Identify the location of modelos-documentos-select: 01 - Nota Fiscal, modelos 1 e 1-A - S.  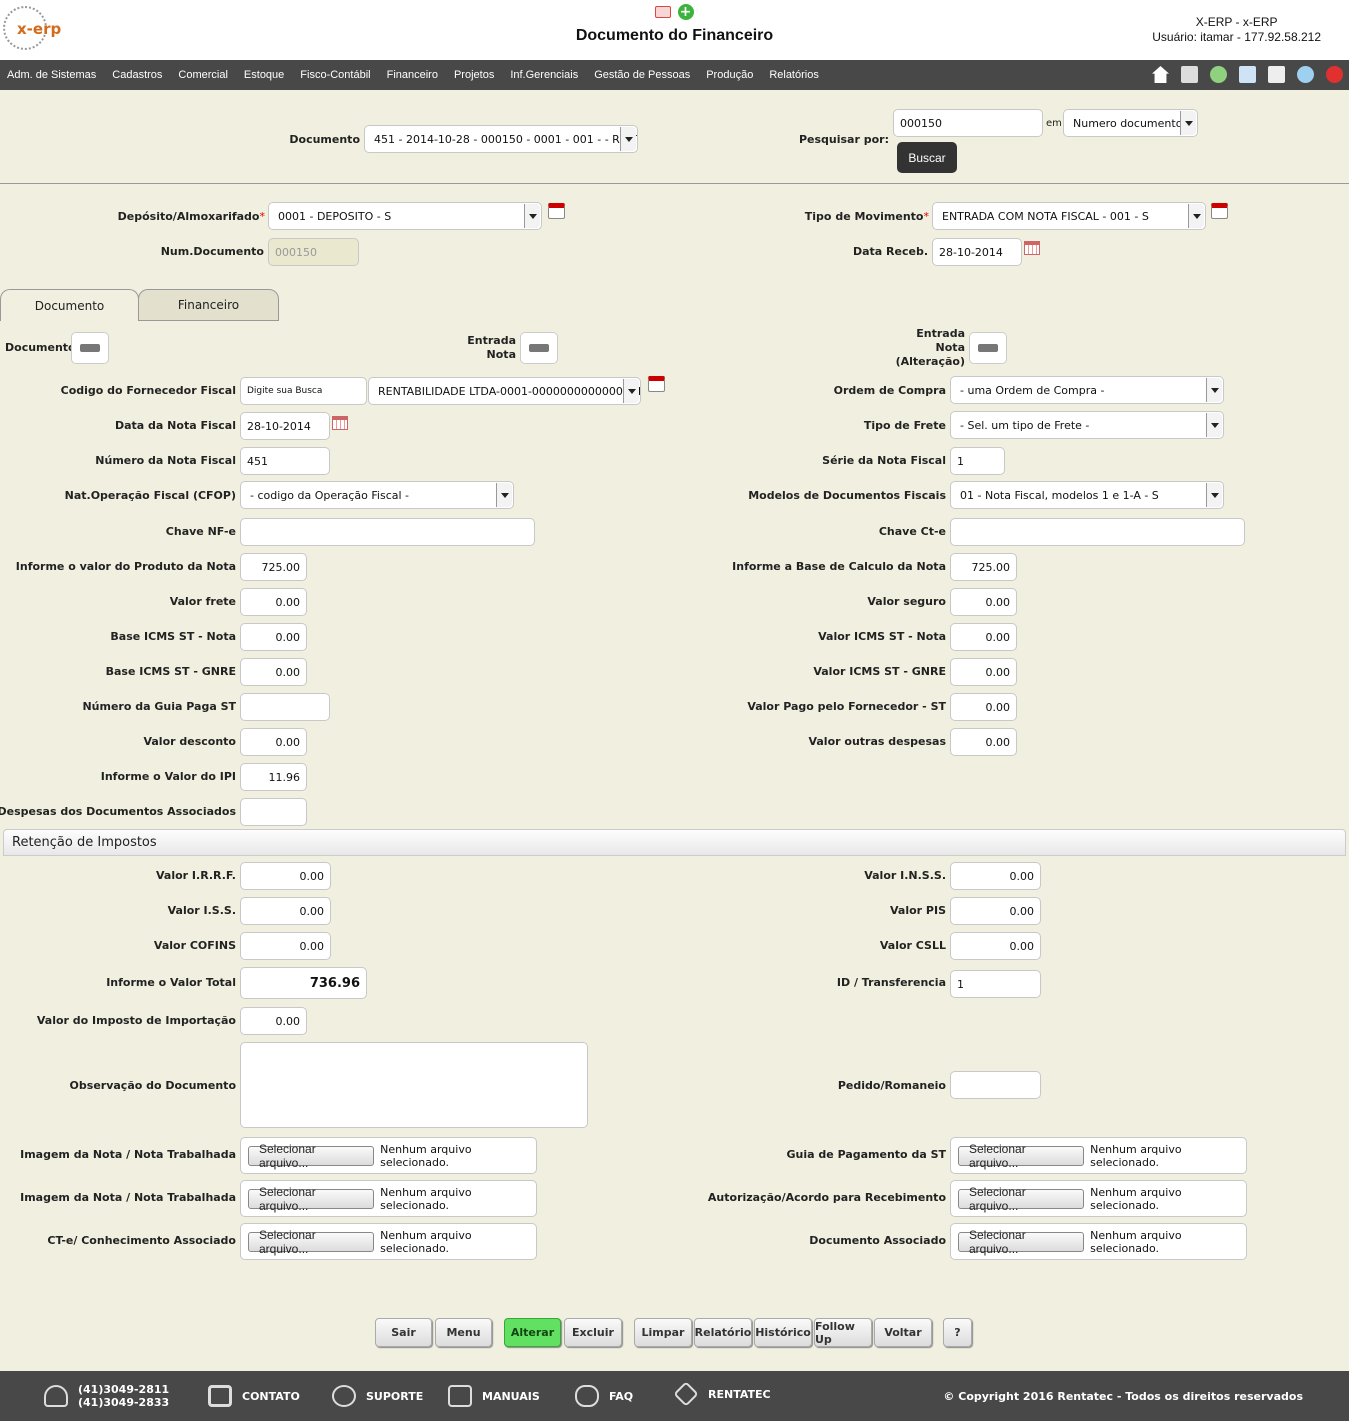
(1087, 495).